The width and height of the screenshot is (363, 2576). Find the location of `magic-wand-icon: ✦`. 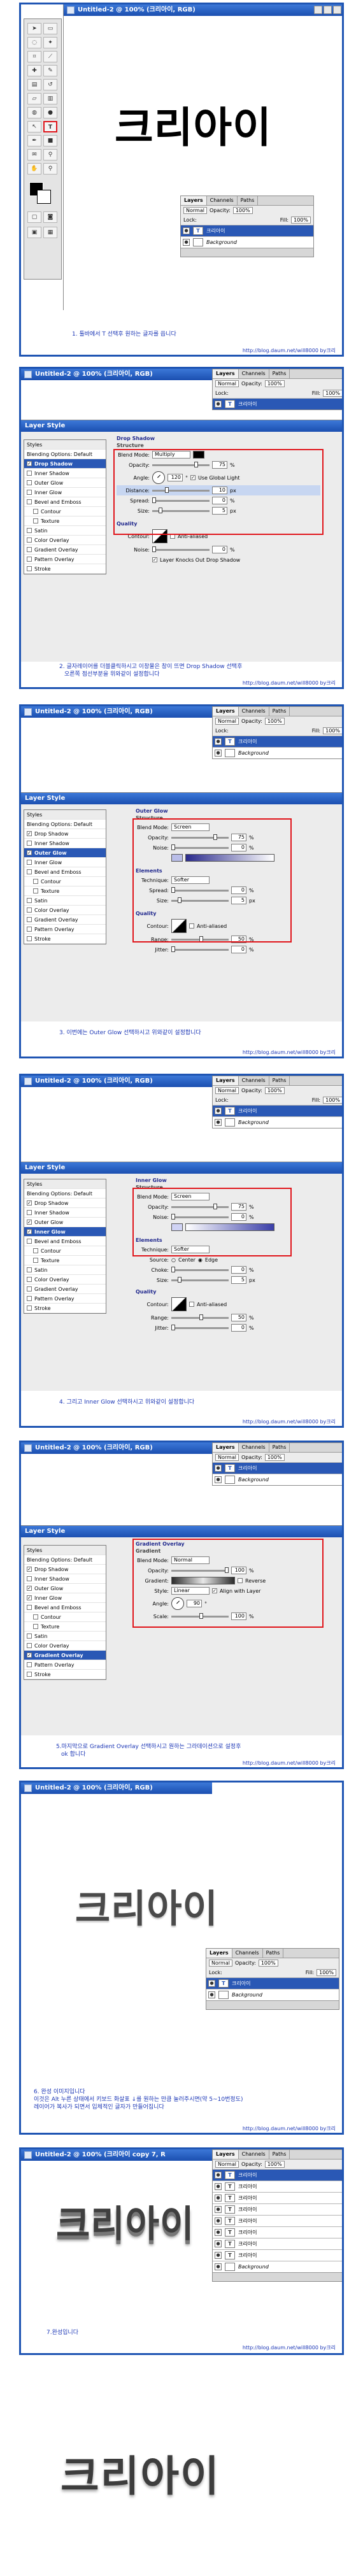

magic-wand-icon: ✦ is located at coordinates (50, 42).